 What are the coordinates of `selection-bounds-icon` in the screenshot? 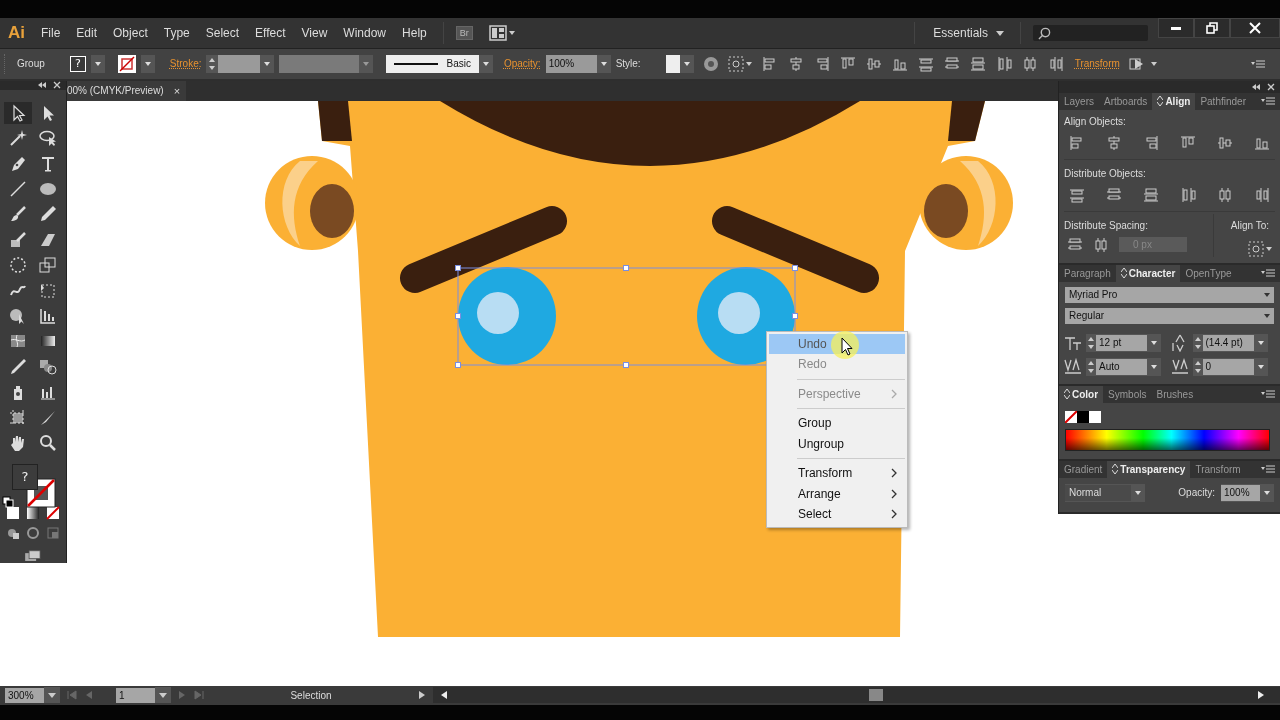 It's located at (739, 63).